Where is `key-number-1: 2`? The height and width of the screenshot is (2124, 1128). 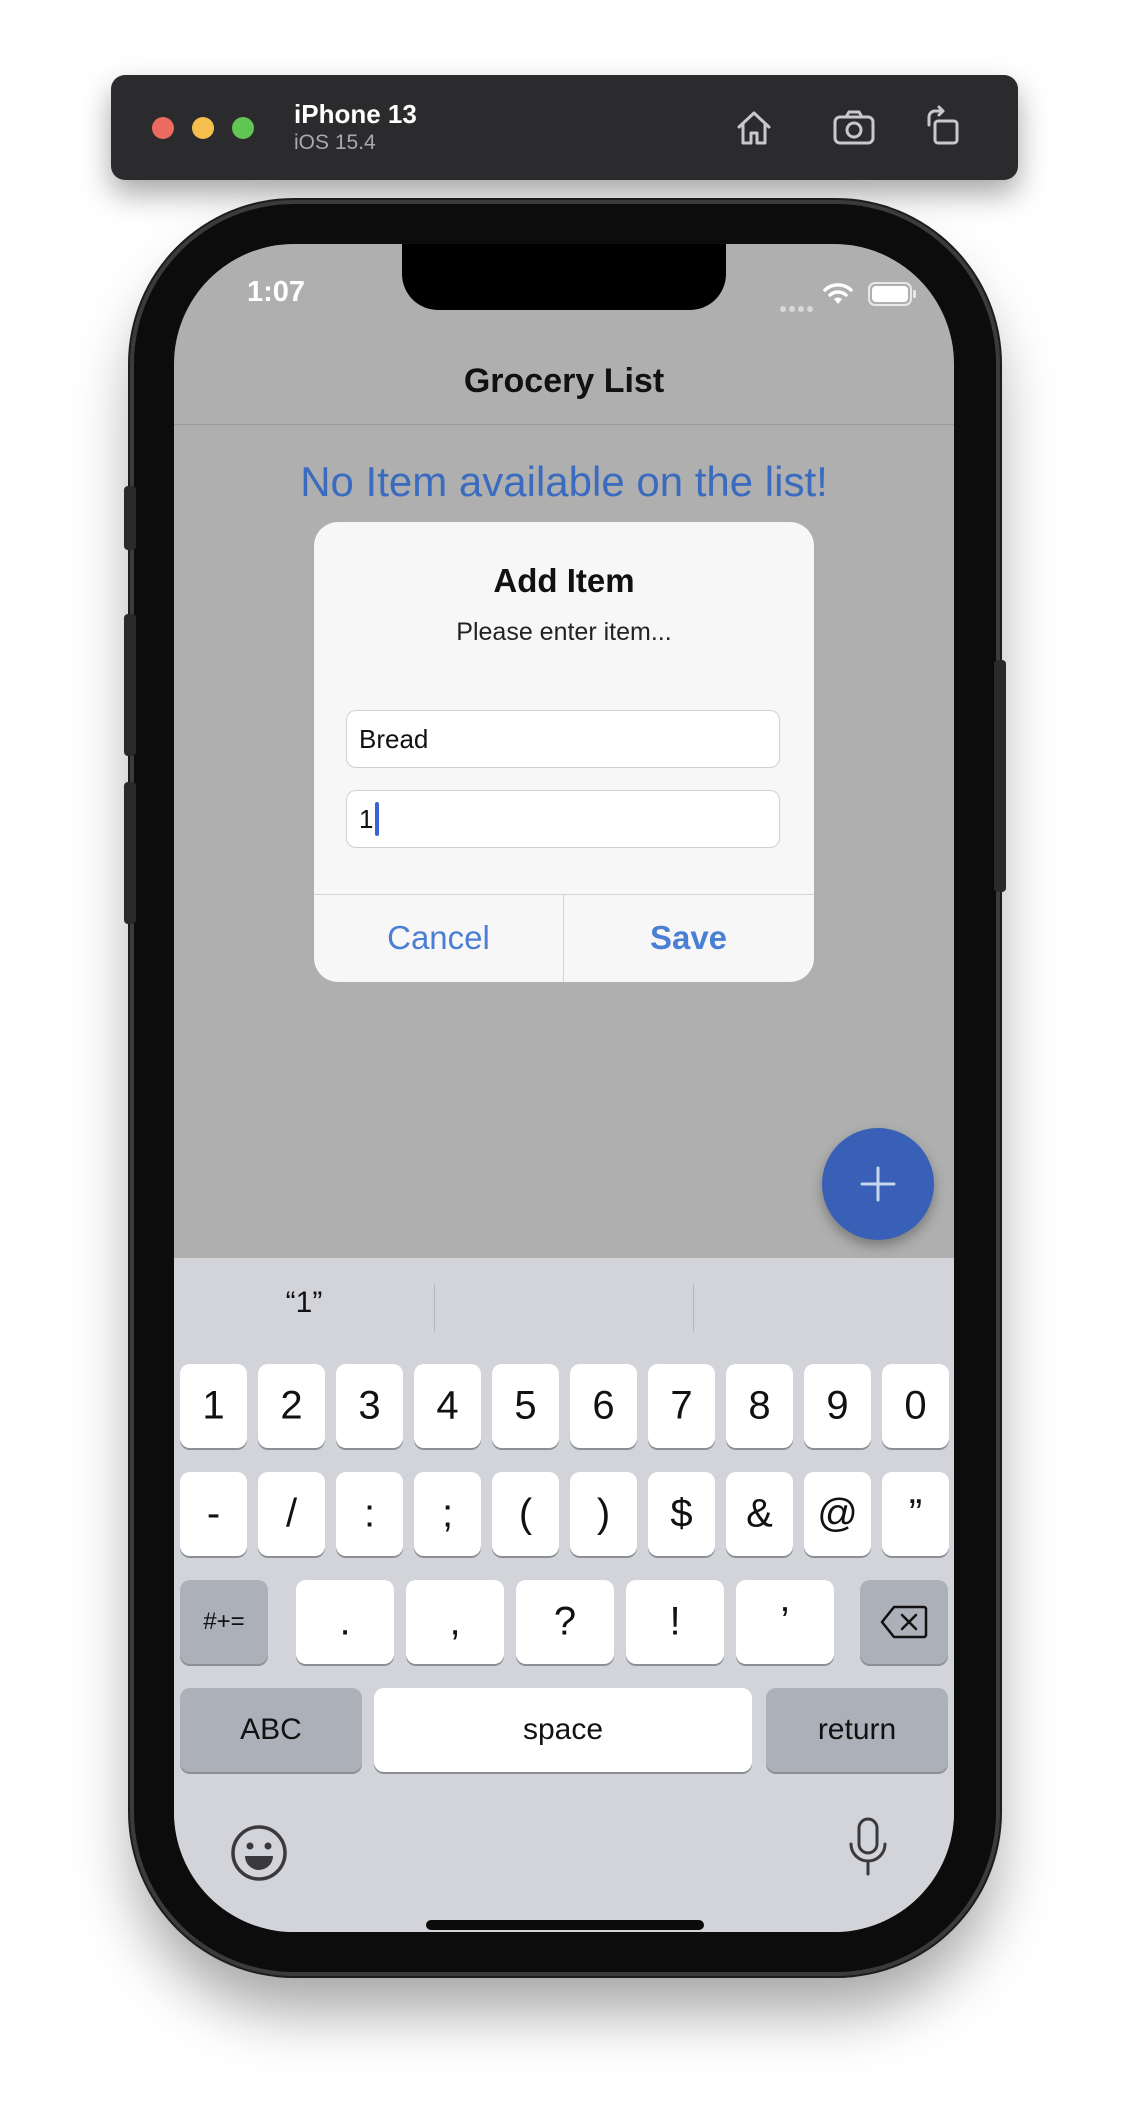
key-number-1: 2 is located at coordinates (291, 1406).